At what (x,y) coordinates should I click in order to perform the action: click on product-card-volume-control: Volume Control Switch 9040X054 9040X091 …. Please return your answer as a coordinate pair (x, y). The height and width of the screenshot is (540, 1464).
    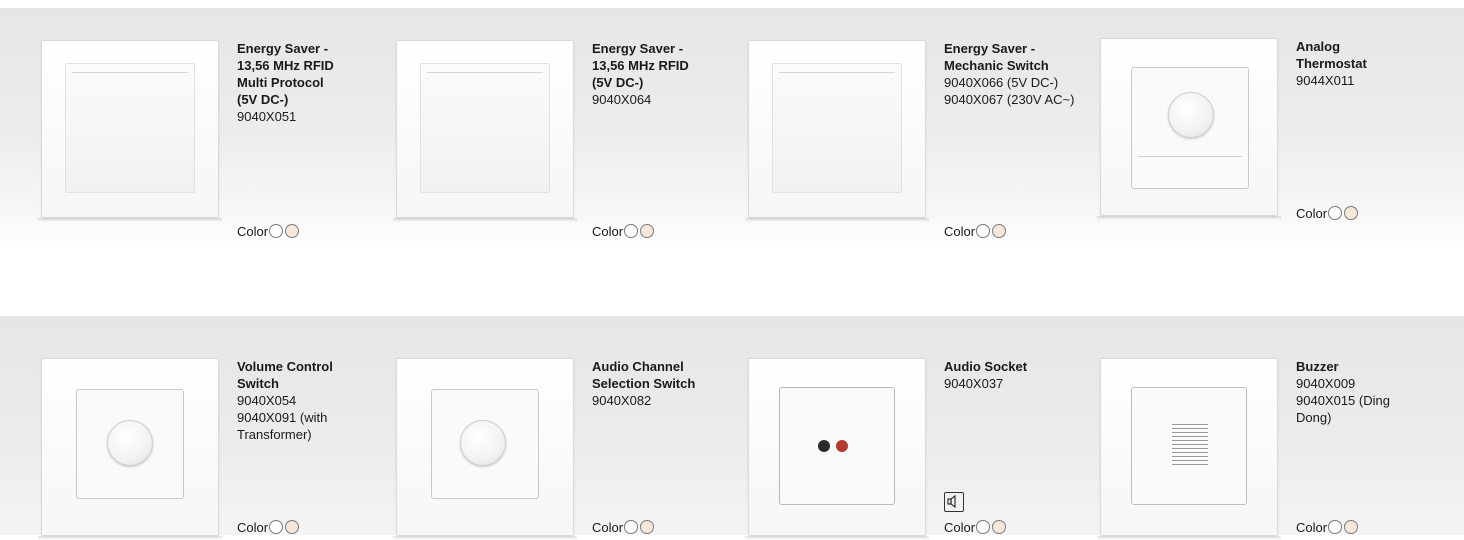
    Looking at the image, I should click on (209, 449).